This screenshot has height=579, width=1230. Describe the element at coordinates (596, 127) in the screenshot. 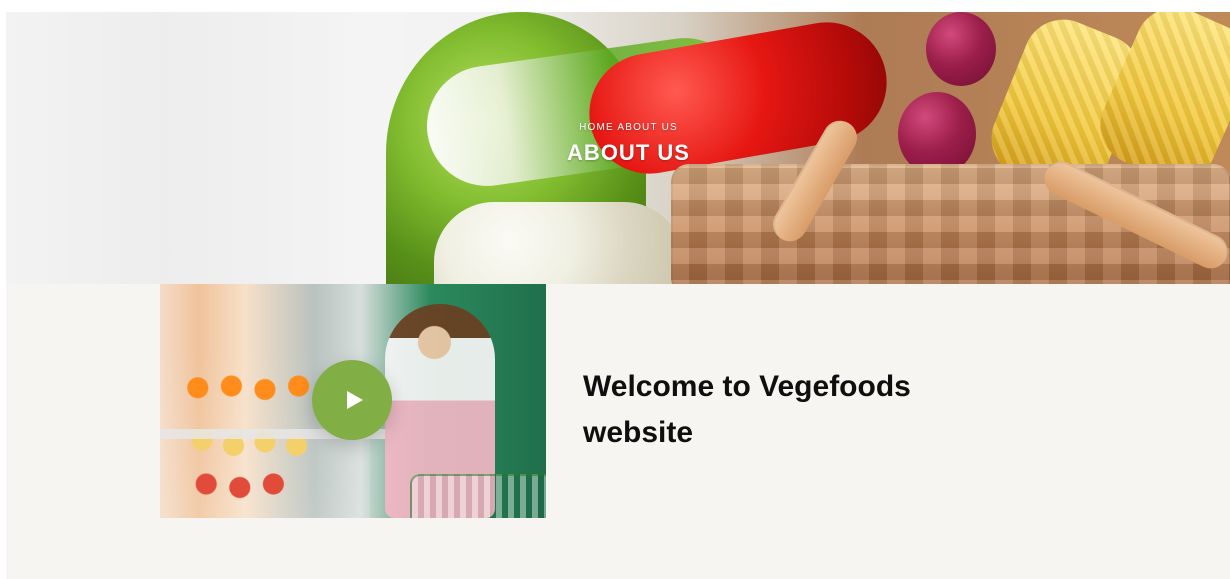

I see `breadcrumb-home: Home` at that location.